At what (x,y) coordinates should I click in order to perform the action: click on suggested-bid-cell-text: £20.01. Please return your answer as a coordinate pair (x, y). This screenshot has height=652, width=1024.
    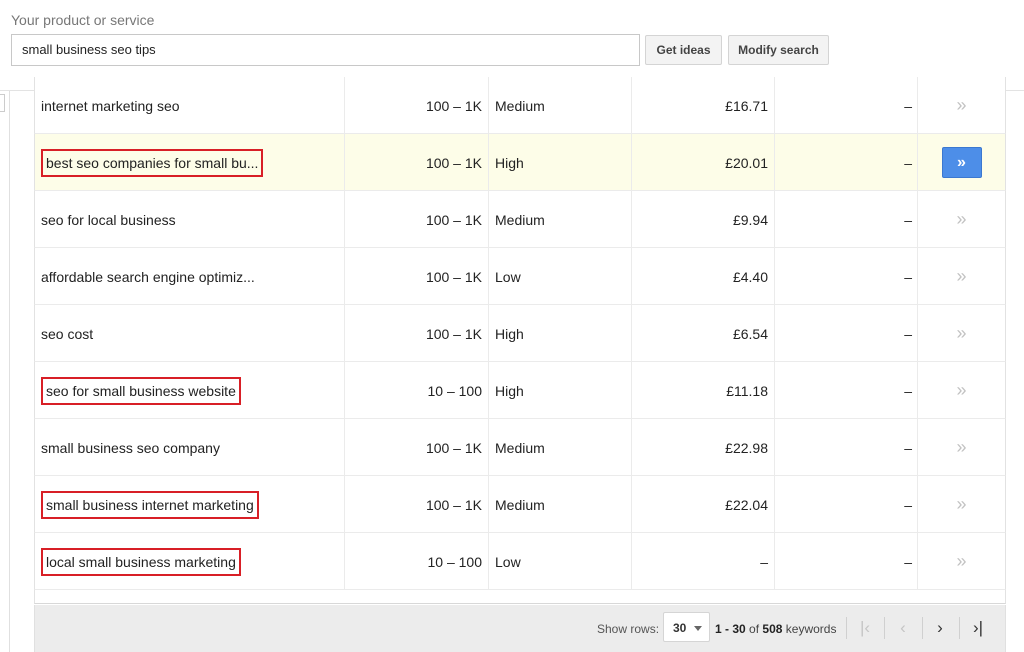
    Looking at the image, I should click on (746, 162).